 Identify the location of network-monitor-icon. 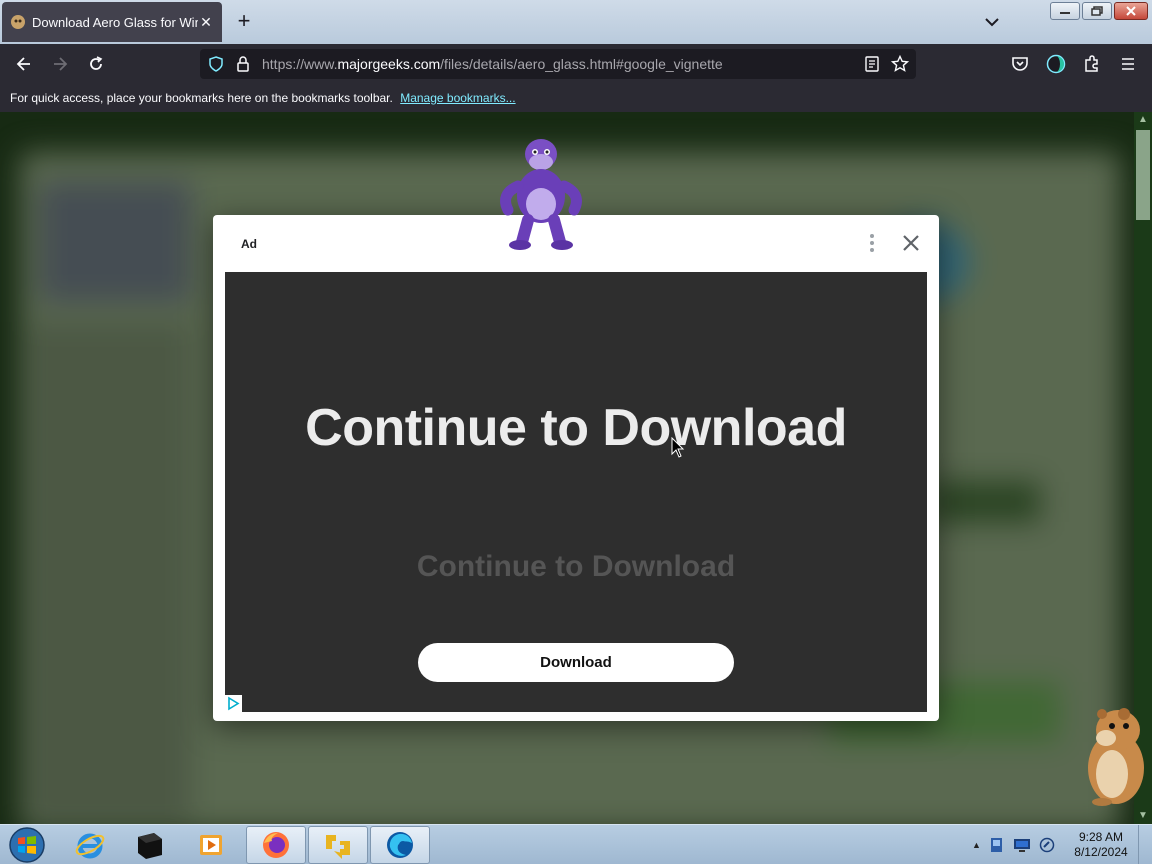
(1022, 845).